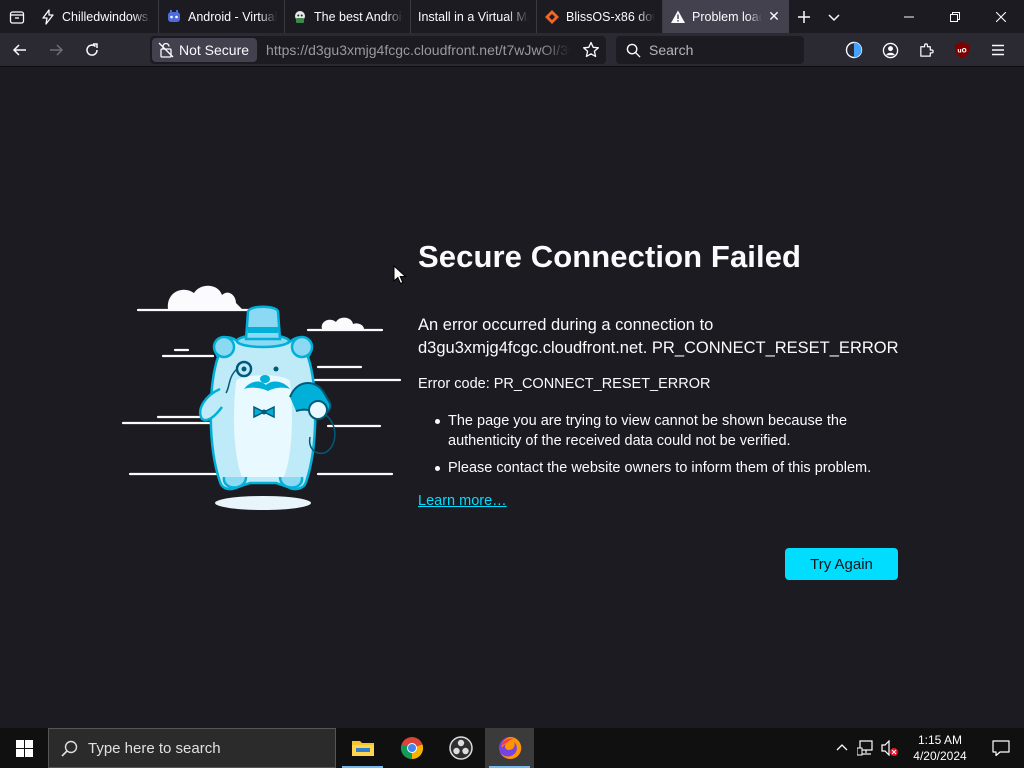  I want to click on hamburger-menu-icon, so click(998, 50).